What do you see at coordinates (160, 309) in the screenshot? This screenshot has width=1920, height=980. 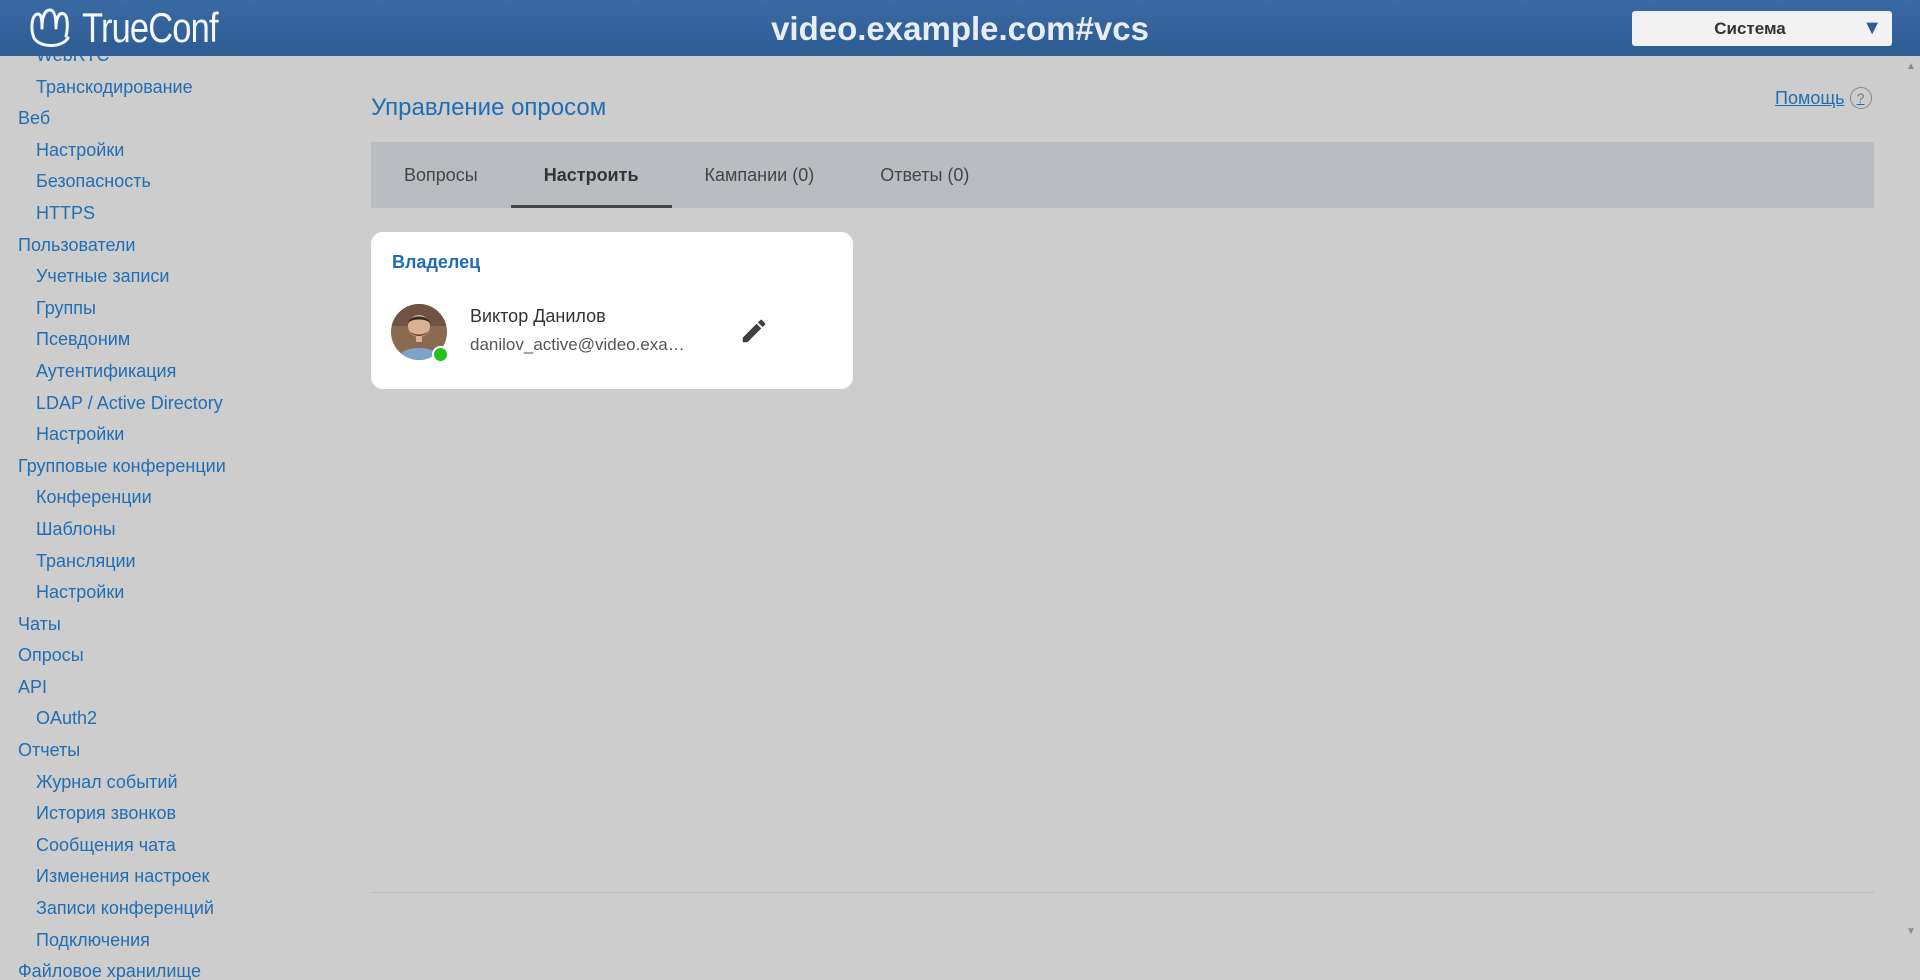 I see `sidebar-item: Группы` at bounding box center [160, 309].